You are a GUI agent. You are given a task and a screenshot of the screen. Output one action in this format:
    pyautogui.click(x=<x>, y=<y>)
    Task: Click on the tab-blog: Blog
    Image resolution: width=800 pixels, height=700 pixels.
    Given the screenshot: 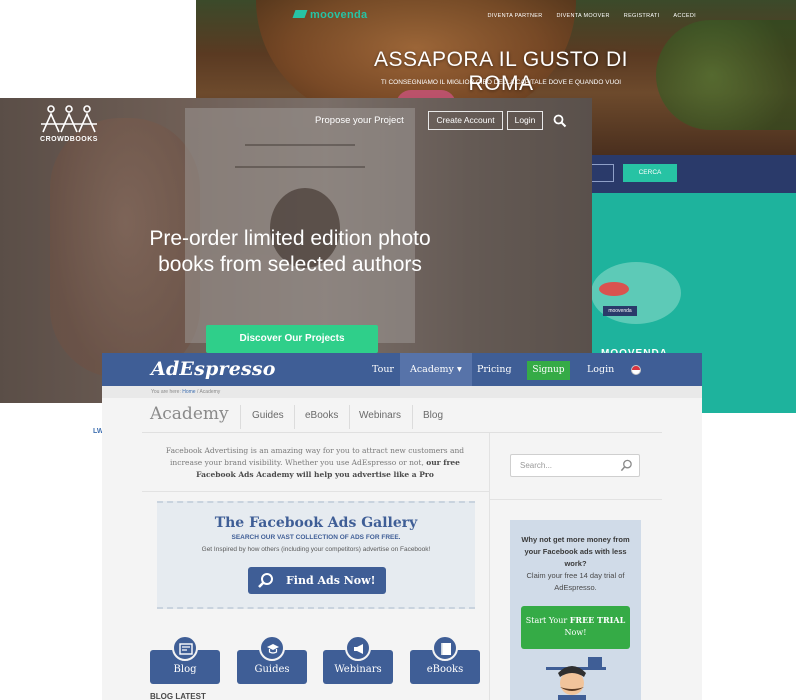 What is the action you would take?
    pyautogui.click(x=433, y=415)
    